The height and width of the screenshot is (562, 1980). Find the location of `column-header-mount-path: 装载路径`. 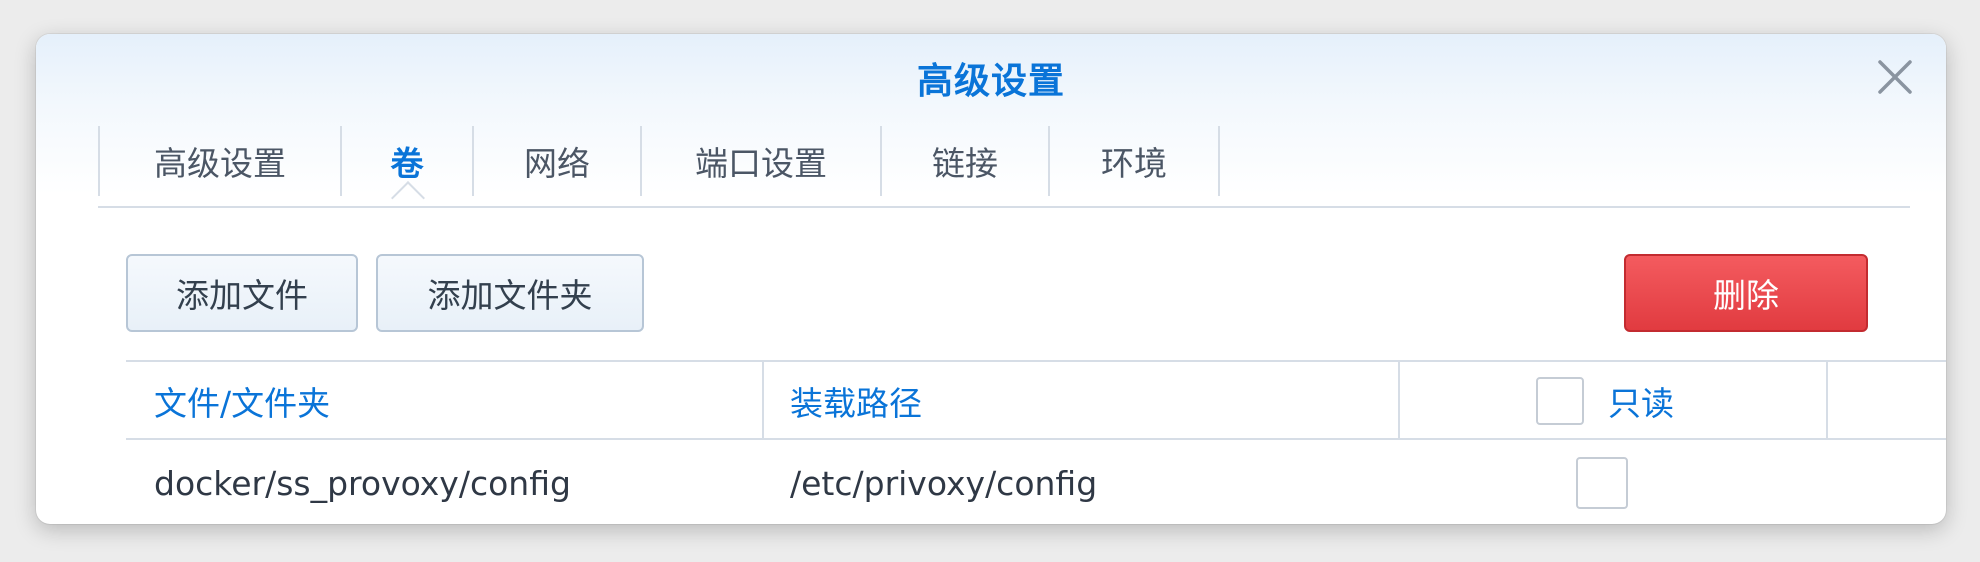

column-header-mount-path: 装载路径 is located at coordinates (856, 401).